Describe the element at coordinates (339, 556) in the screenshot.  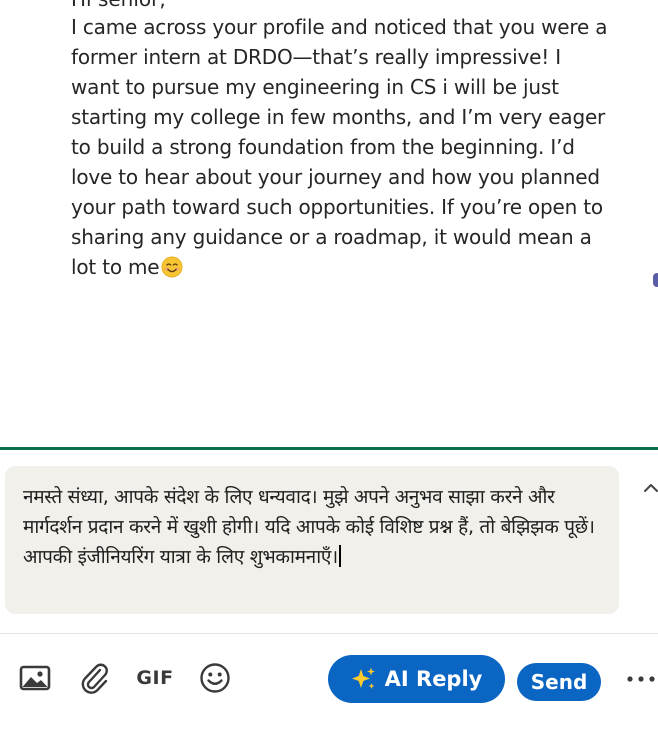
I see `text-cursor` at that location.